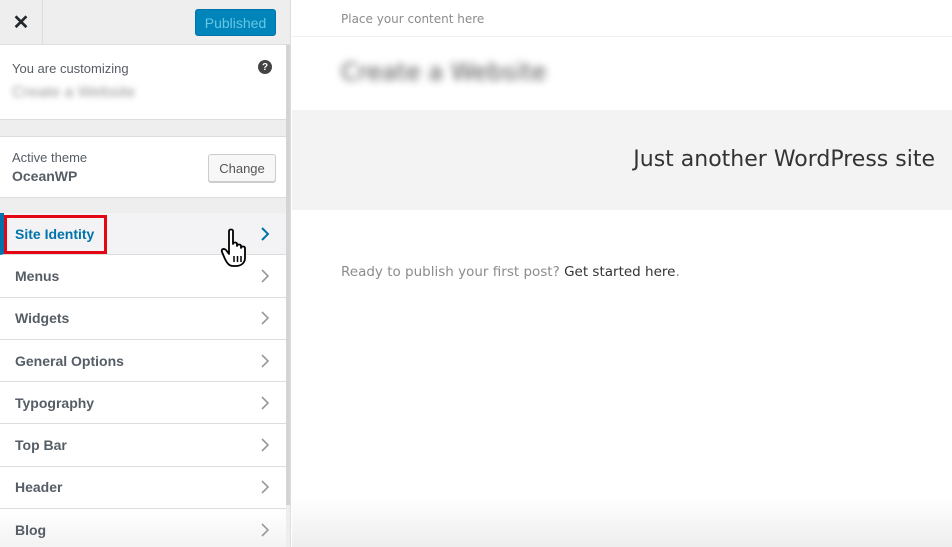 The image size is (952, 547). Describe the element at coordinates (41, 445) in the screenshot. I see `nav-item-label: Top Bar` at that location.